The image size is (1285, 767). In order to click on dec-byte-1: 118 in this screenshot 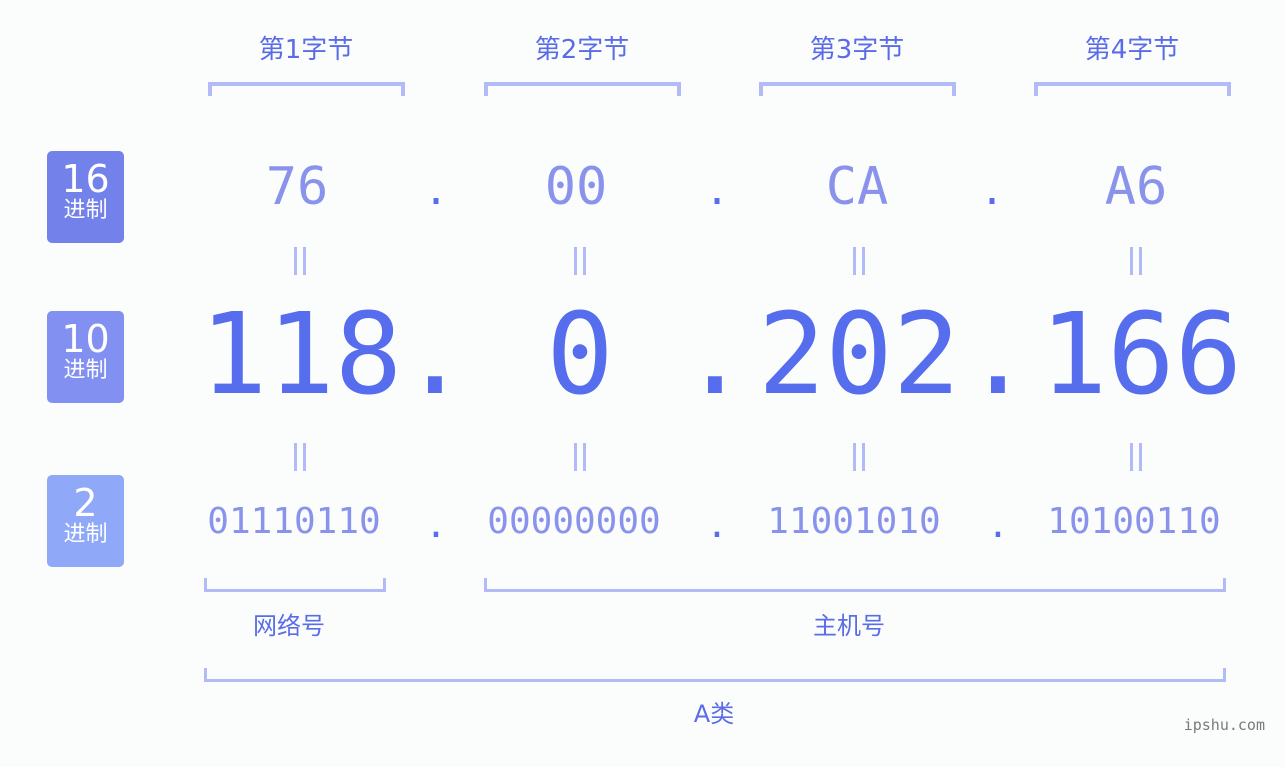, I will do `click(301, 355)`.